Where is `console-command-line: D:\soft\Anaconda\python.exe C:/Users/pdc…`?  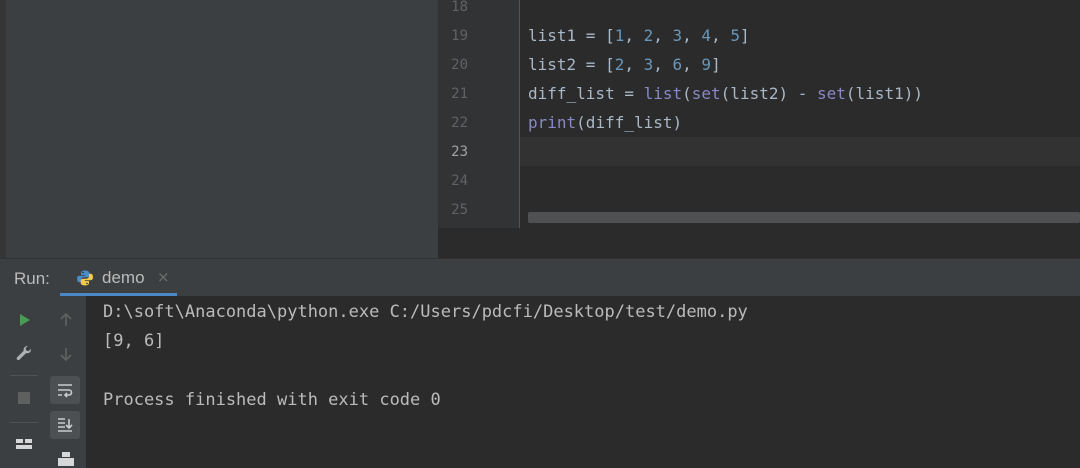 console-command-line: D:\soft\Anaconda\python.exe C:/Users/pdc… is located at coordinates (425, 312).